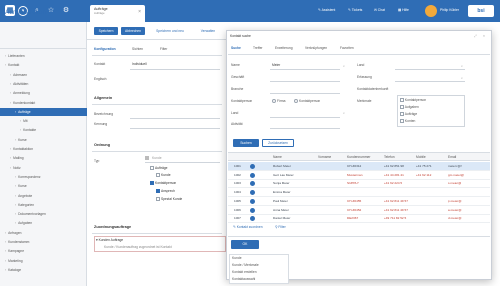 Image resolution: width=500 pixels, height=286 pixels. I want to click on tab-konfiguration: Konfiguration, so click(105, 49).